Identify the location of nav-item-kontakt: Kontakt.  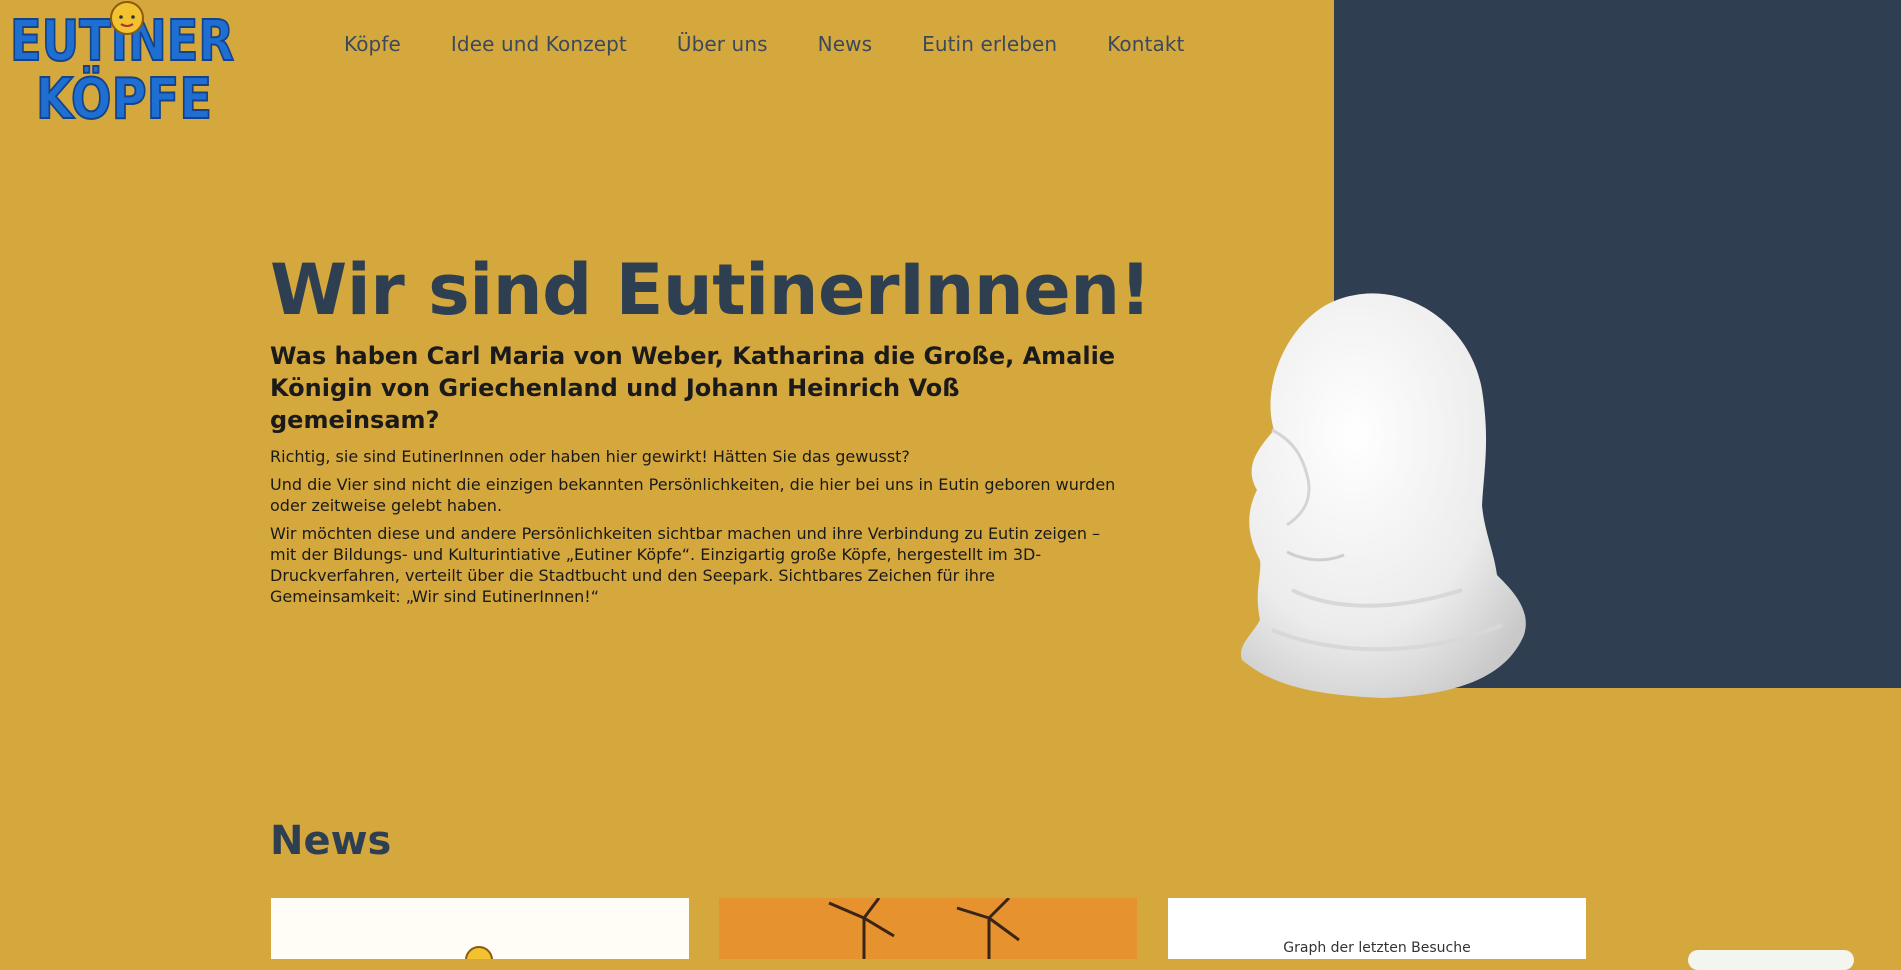
(1145, 44).